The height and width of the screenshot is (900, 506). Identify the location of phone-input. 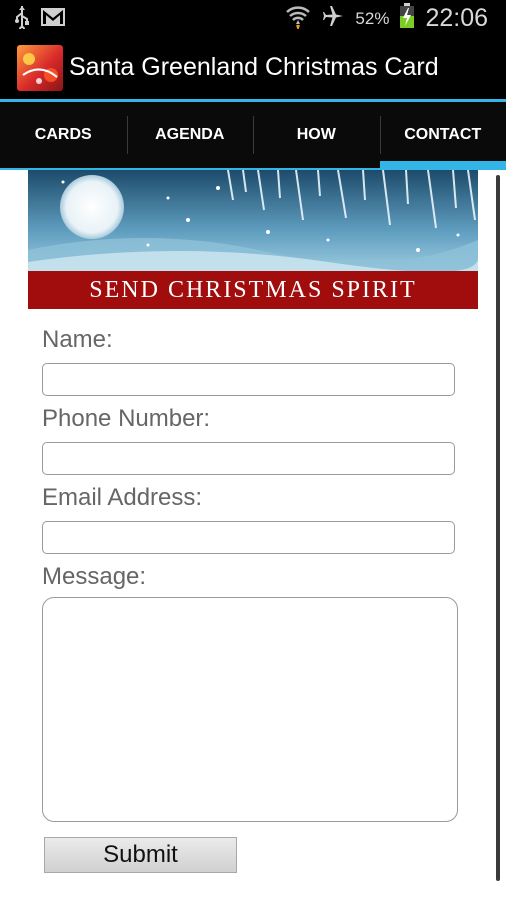
(248, 458).